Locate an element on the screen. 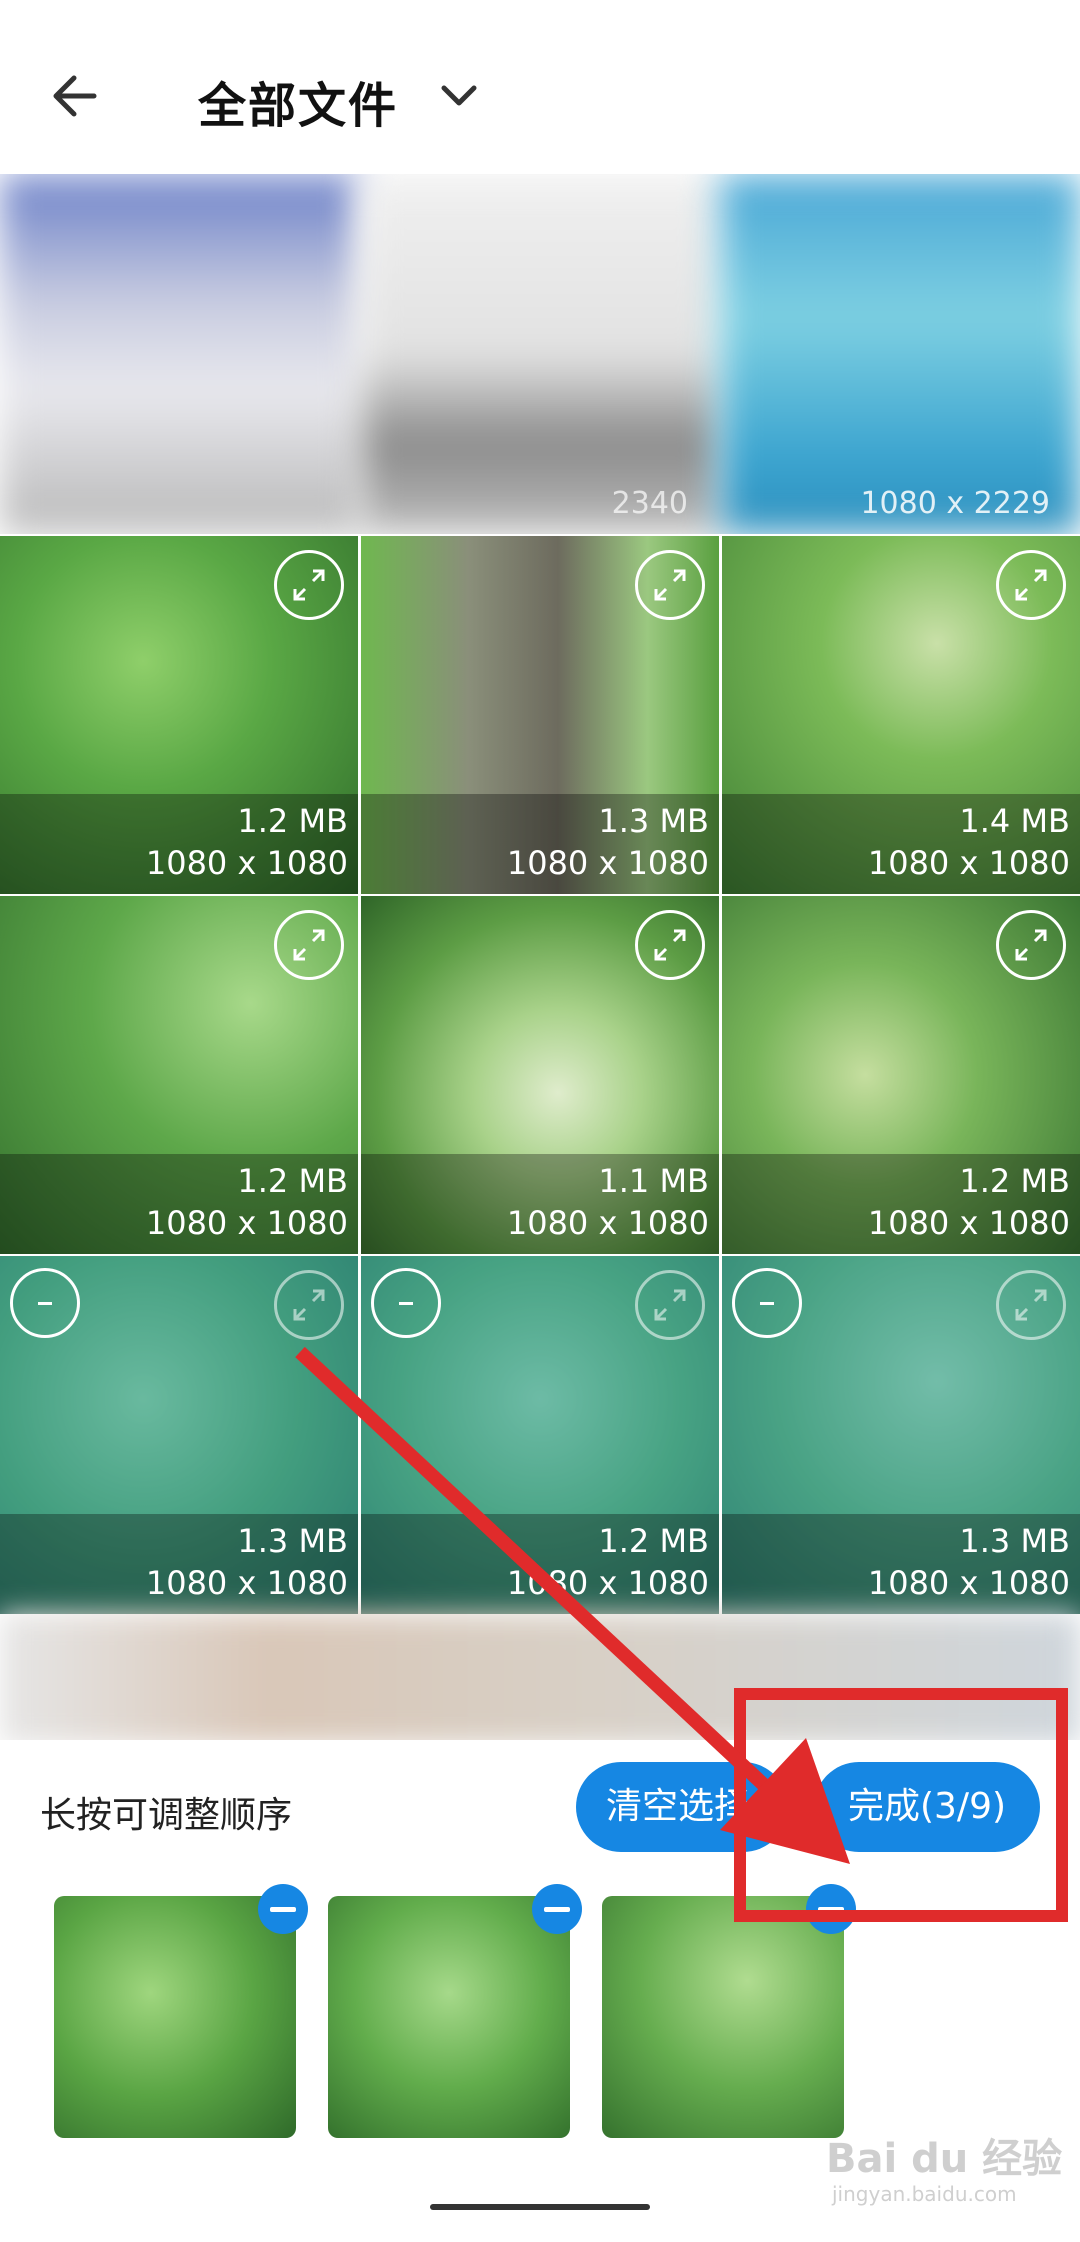  watermark-url: jingyan.baidu.com is located at coordinates (924, 2194).